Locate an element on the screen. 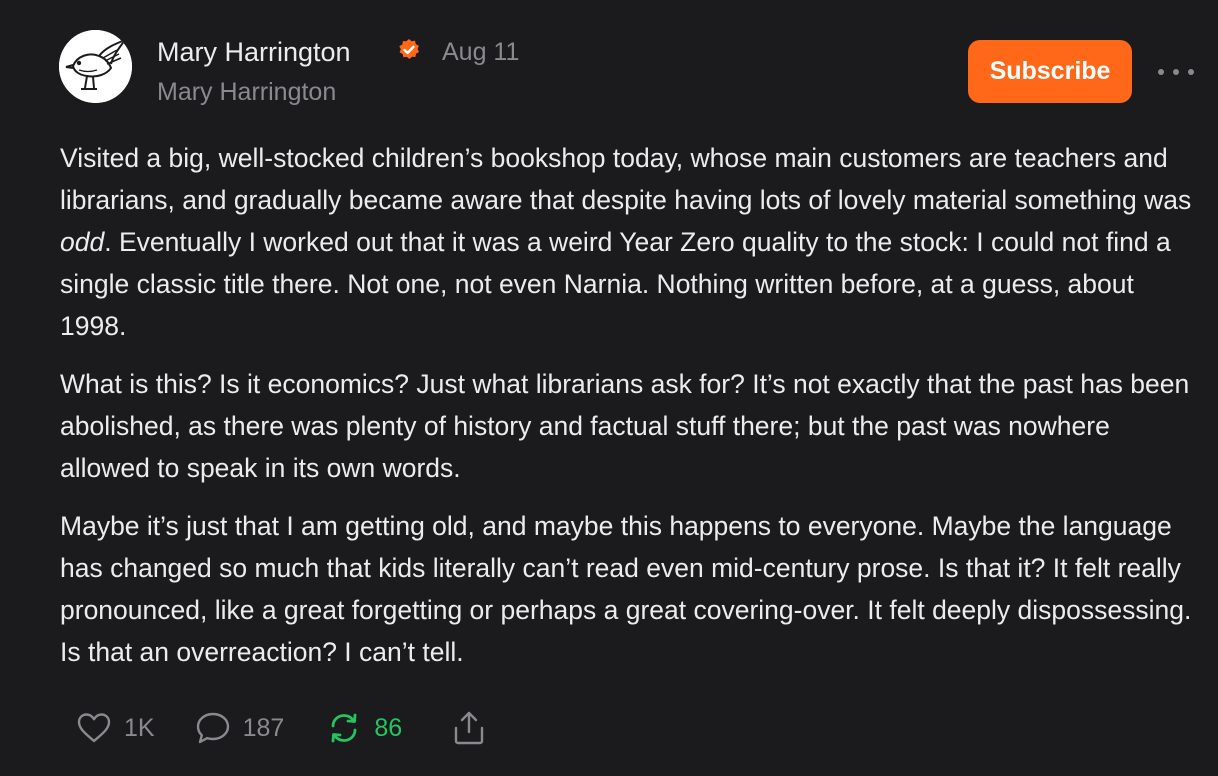 This screenshot has height=776, width=1218. author-avatar is located at coordinates (95, 66).